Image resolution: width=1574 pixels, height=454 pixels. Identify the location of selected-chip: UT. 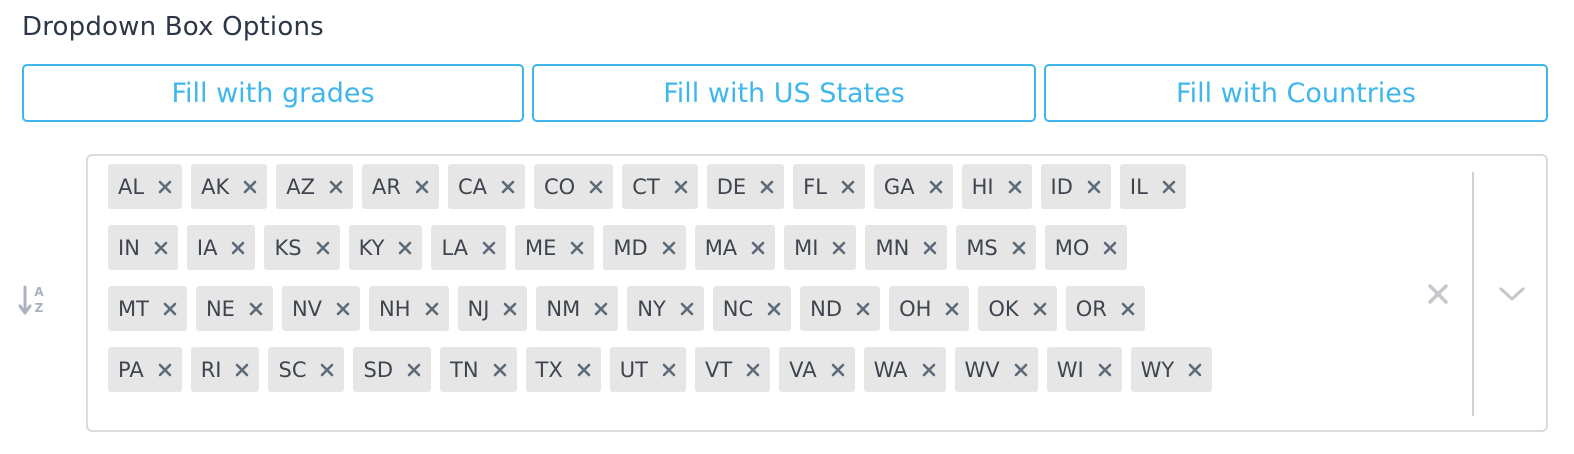
(647, 369).